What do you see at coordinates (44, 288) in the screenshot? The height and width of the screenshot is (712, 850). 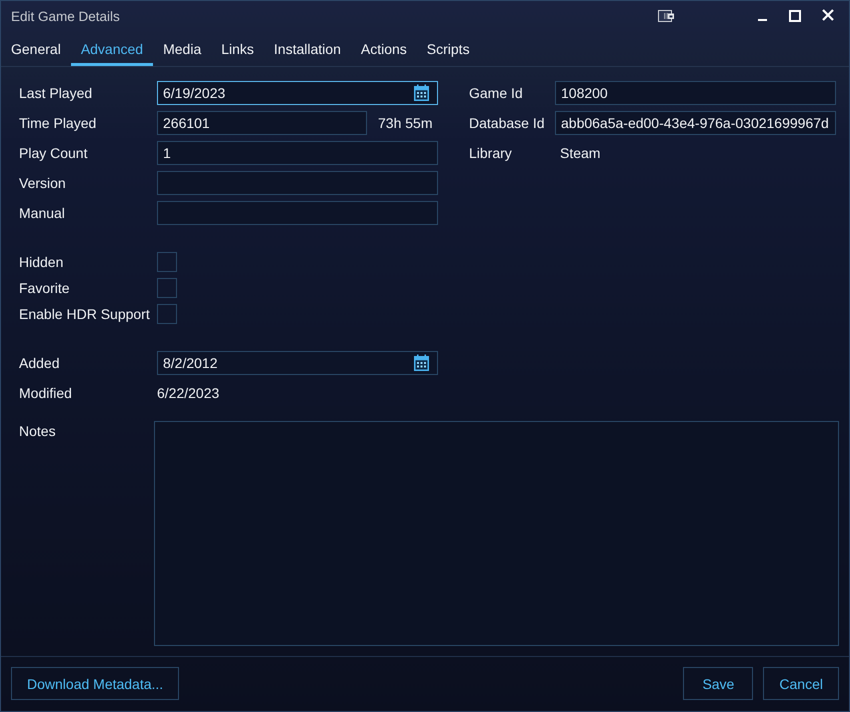 I see `field-label: Favorite` at bounding box center [44, 288].